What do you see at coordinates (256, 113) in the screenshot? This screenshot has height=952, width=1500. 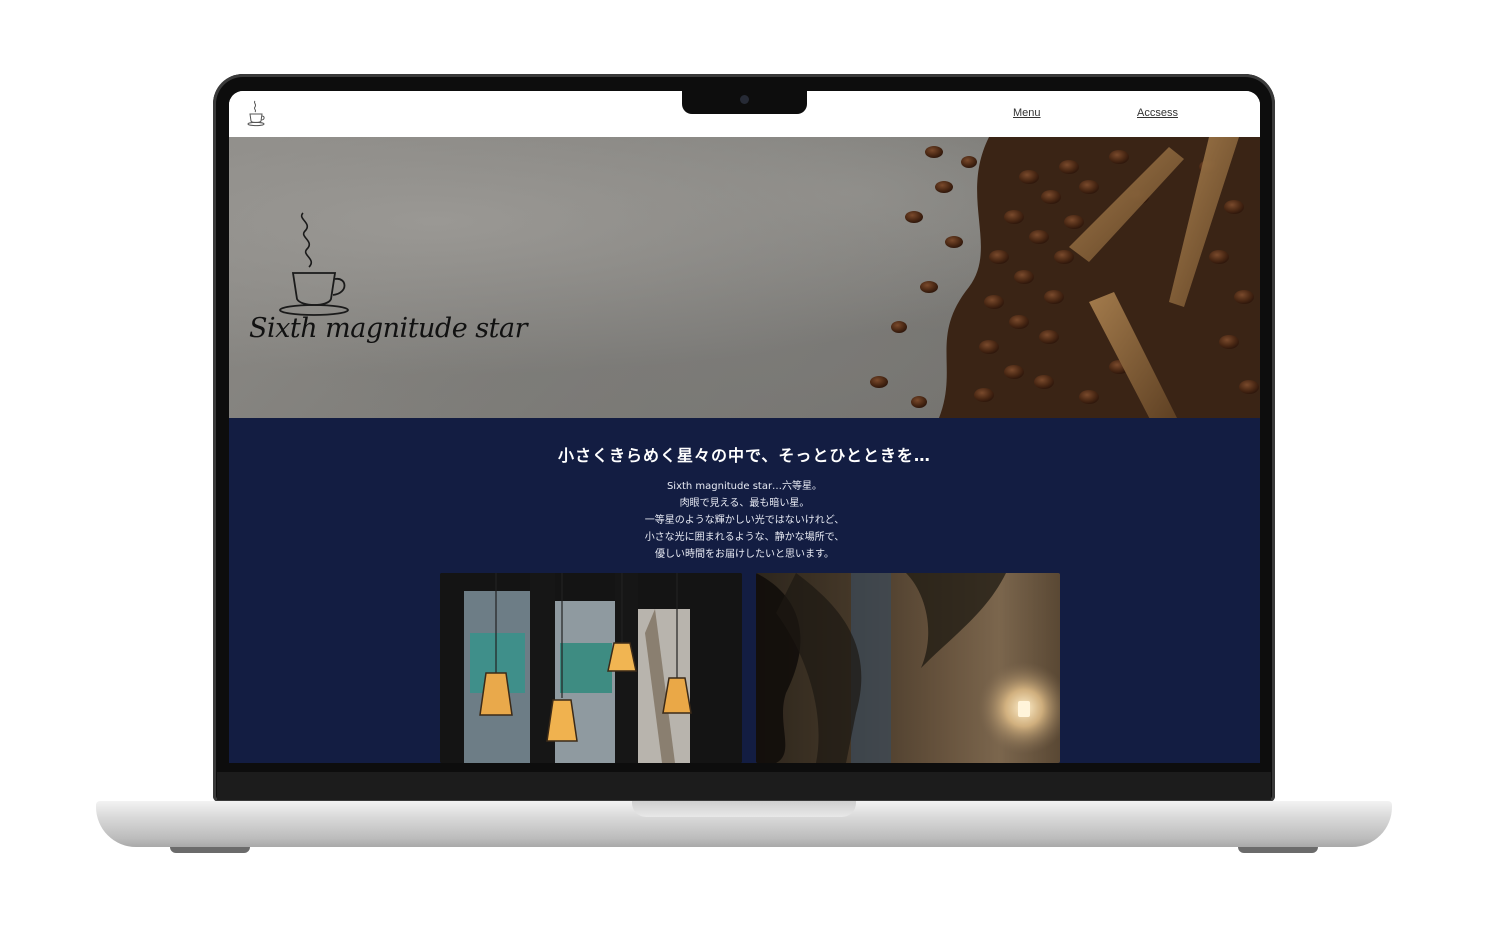 I see `coffee-cup-icon` at bounding box center [256, 113].